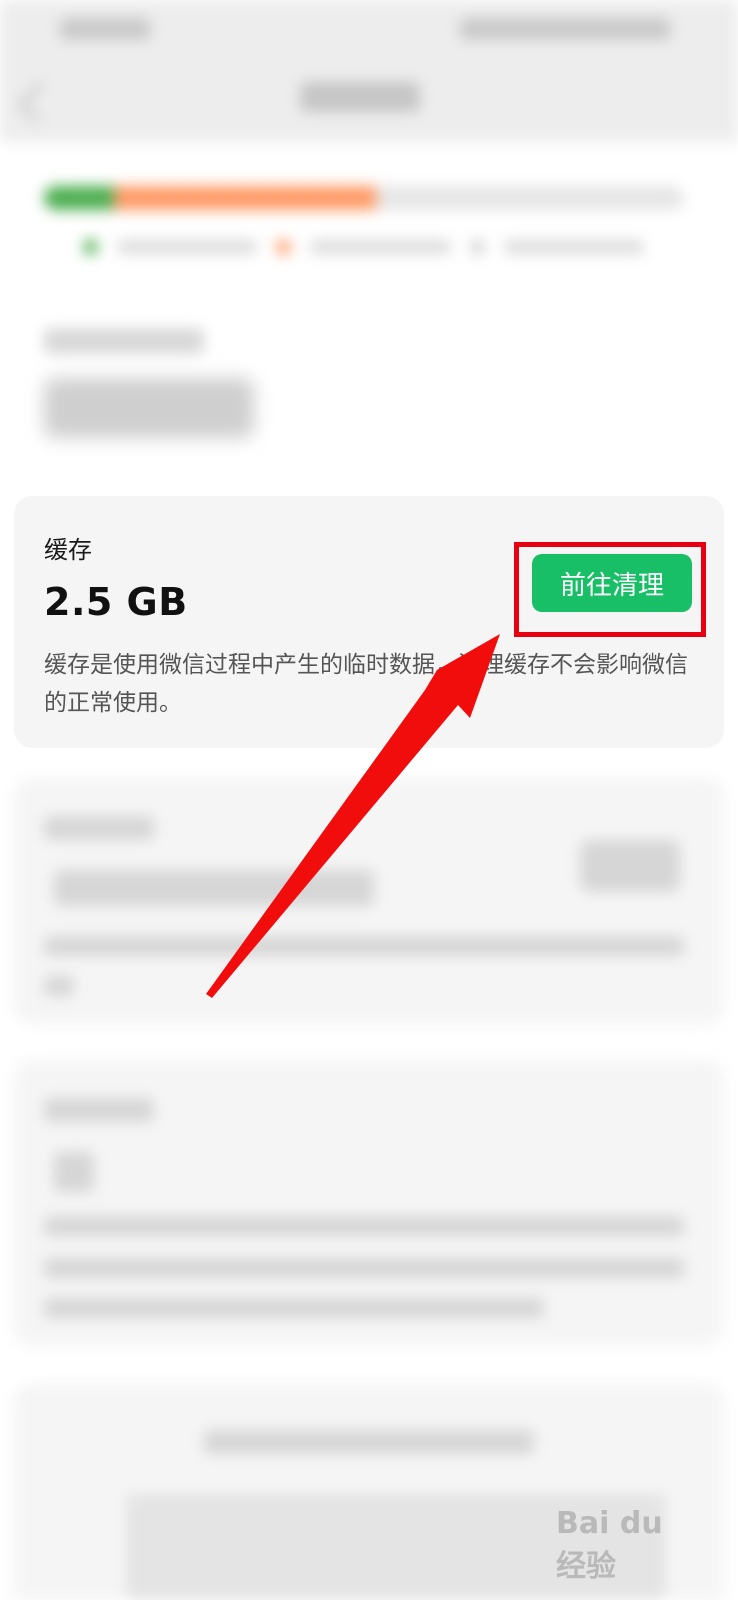 This screenshot has height=1600, width=738. I want to click on status-bar-indicators, so click(565, 29).